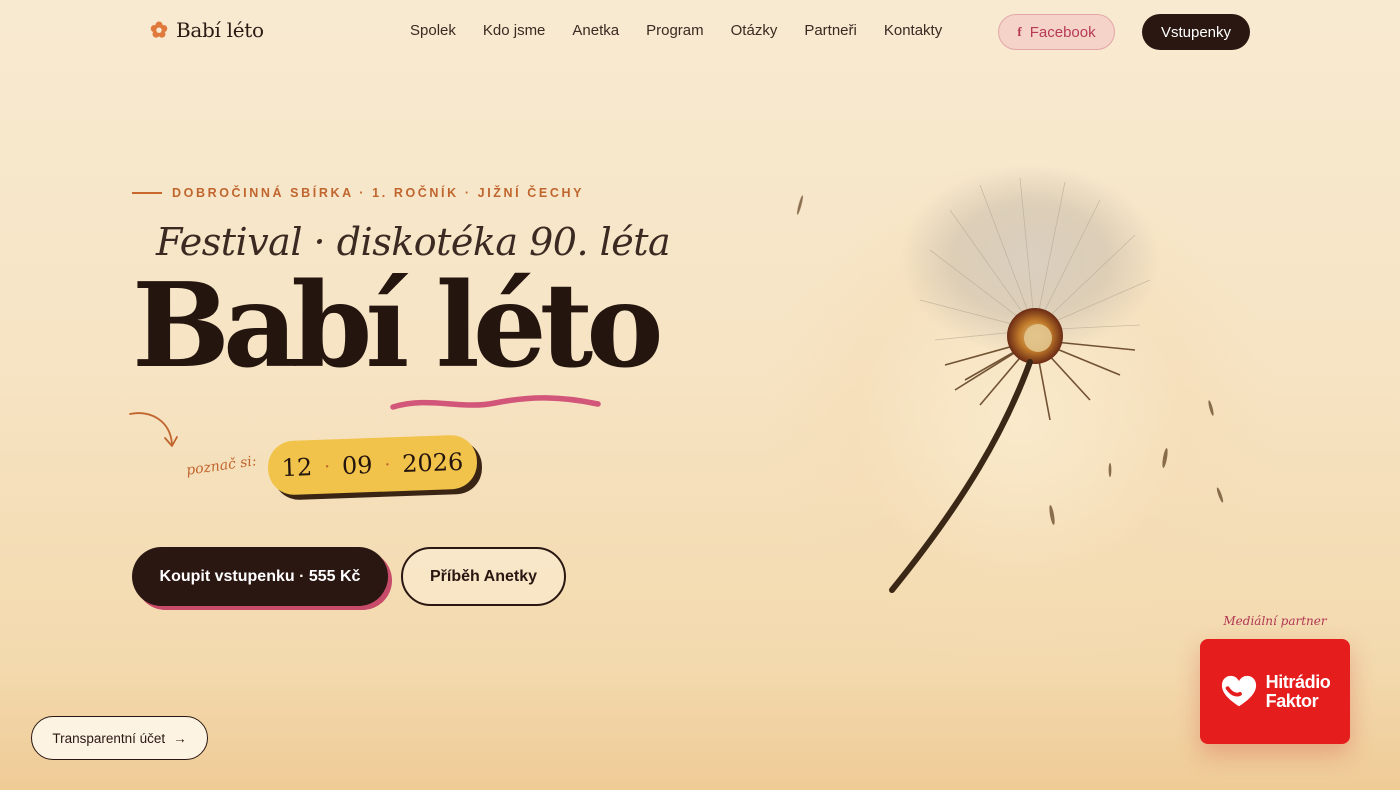  I want to click on transparent-account-label: Transparentní účet, so click(109, 738).